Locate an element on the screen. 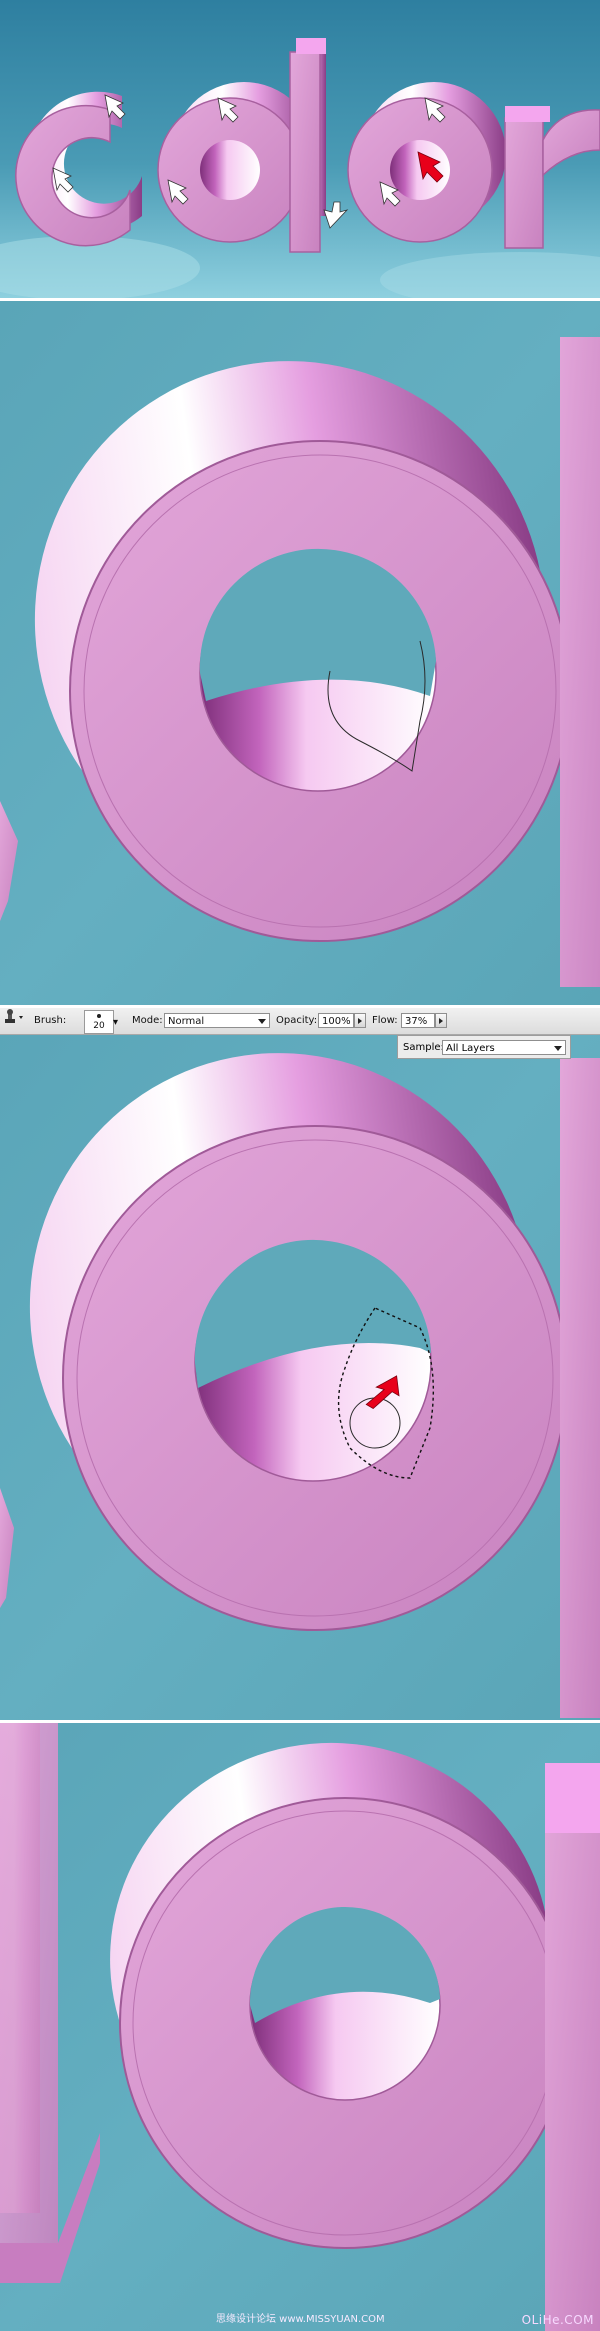 The width and height of the screenshot is (600, 2331). mode-value: Normal is located at coordinates (186, 1021).